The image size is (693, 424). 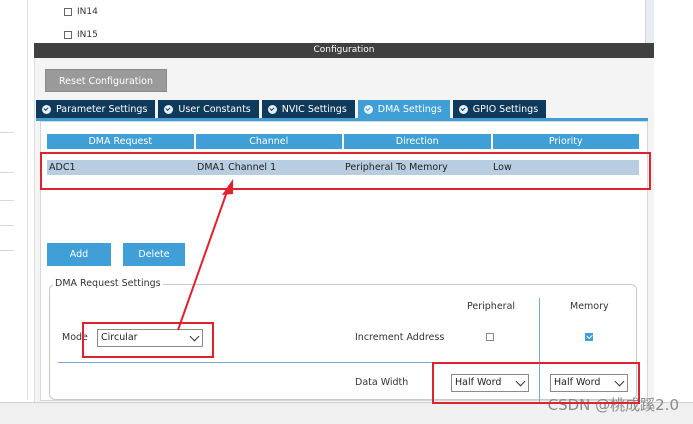 What do you see at coordinates (203, 258) in the screenshot?
I see `arrow-line` at bounding box center [203, 258].